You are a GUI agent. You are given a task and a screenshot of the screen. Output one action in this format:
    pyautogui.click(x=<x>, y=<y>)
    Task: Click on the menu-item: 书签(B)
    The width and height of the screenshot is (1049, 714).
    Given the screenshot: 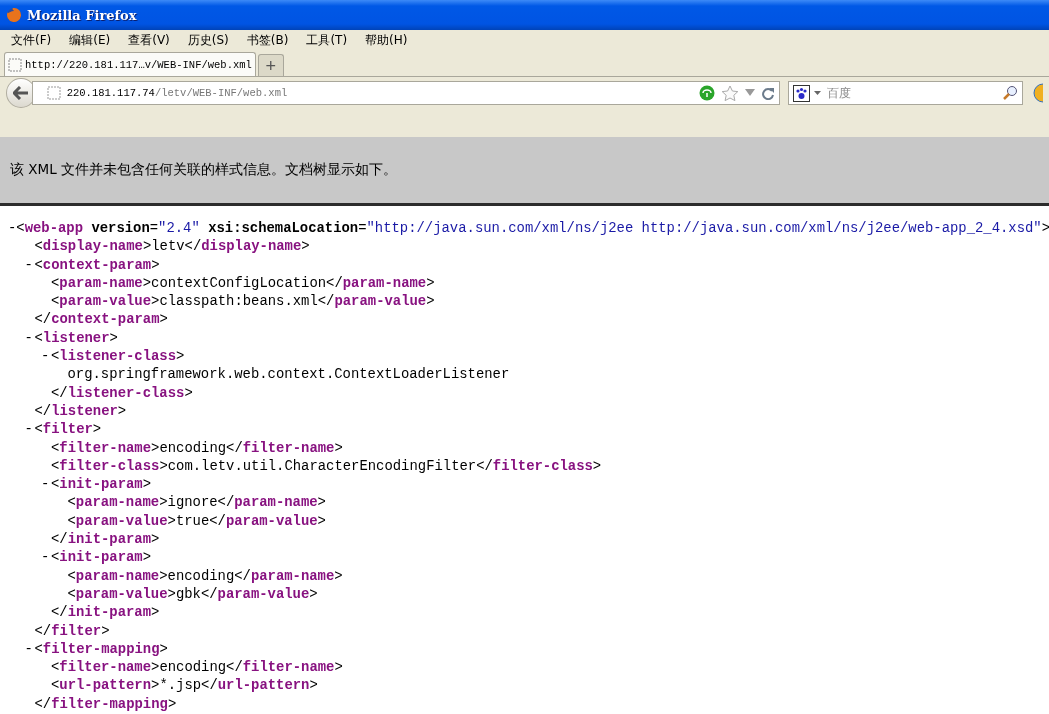 What is the action you would take?
    pyautogui.click(x=267, y=40)
    